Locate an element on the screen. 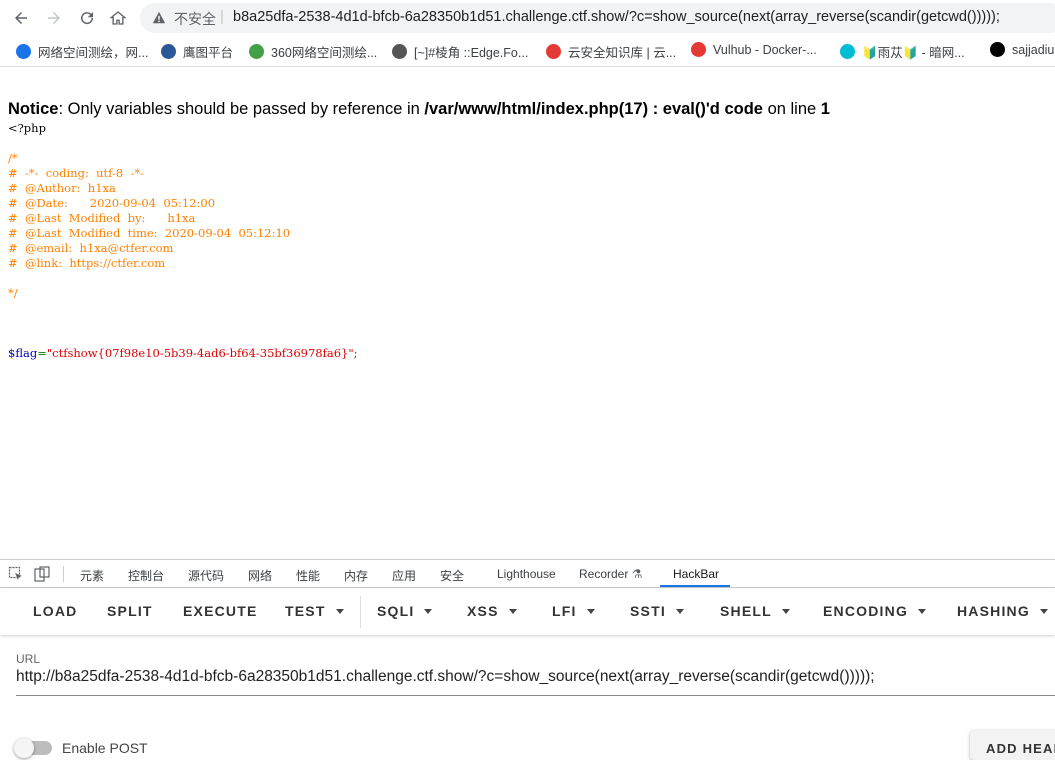 The height and width of the screenshot is (760, 1055). test-menu-button: TEST is located at coordinates (314, 611).